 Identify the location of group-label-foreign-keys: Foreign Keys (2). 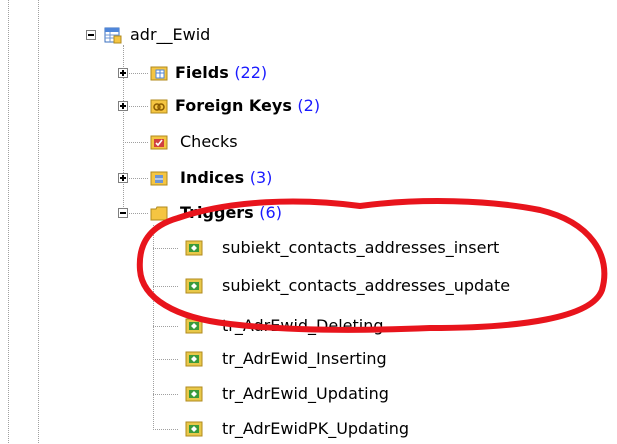
(248, 105).